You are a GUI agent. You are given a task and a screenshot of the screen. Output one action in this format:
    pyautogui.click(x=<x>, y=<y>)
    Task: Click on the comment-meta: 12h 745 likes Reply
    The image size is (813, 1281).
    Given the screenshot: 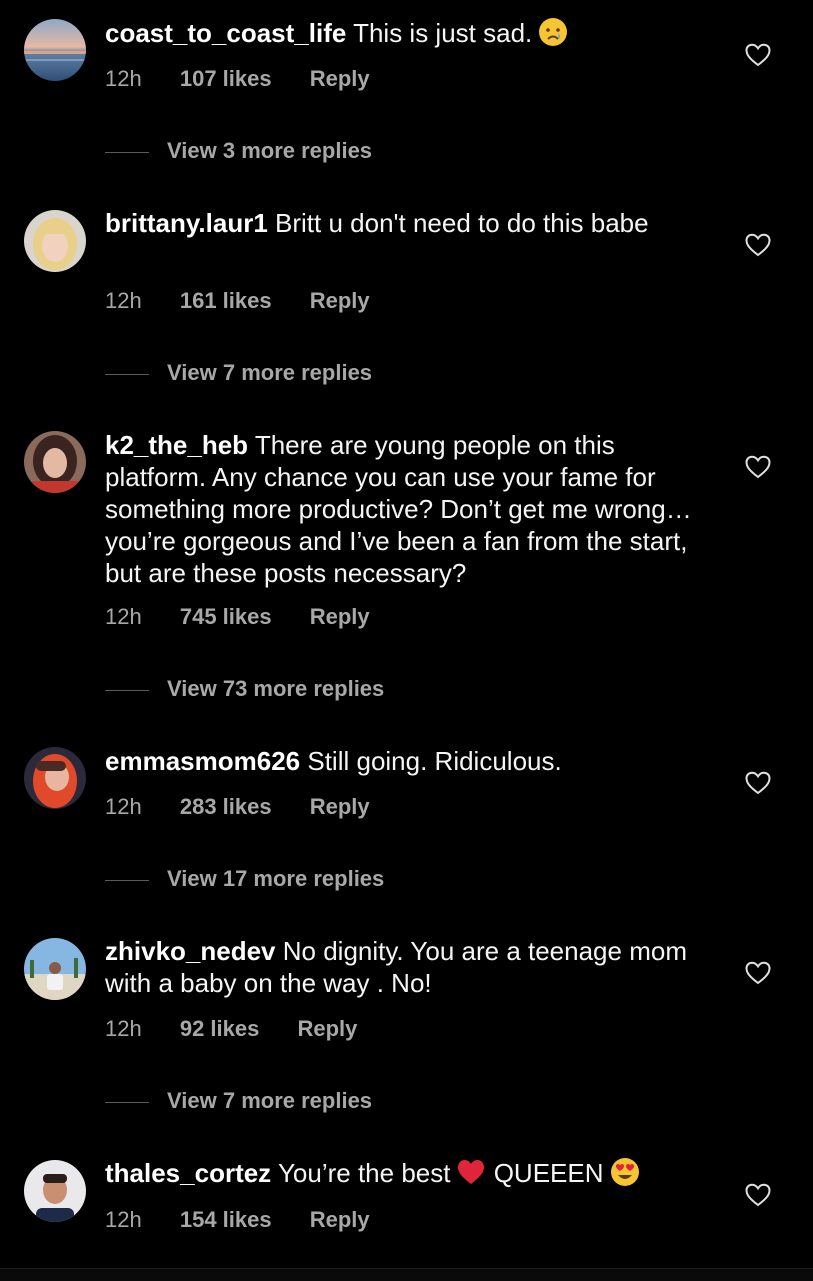 What is the action you would take?
    pyautogui.click(x=237, y=617)
    